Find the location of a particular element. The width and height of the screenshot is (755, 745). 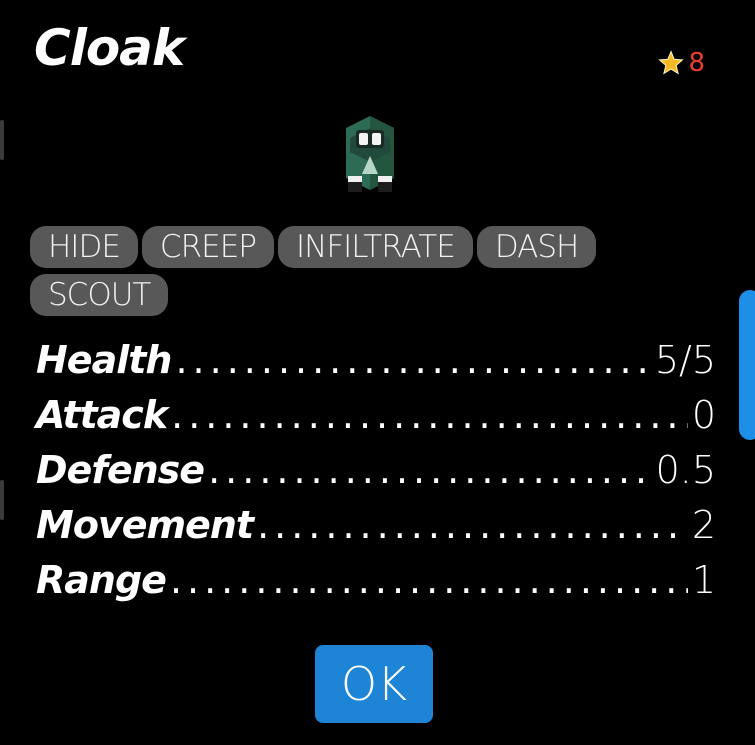

star-cost: 8 is located at coordinates (681, 63).